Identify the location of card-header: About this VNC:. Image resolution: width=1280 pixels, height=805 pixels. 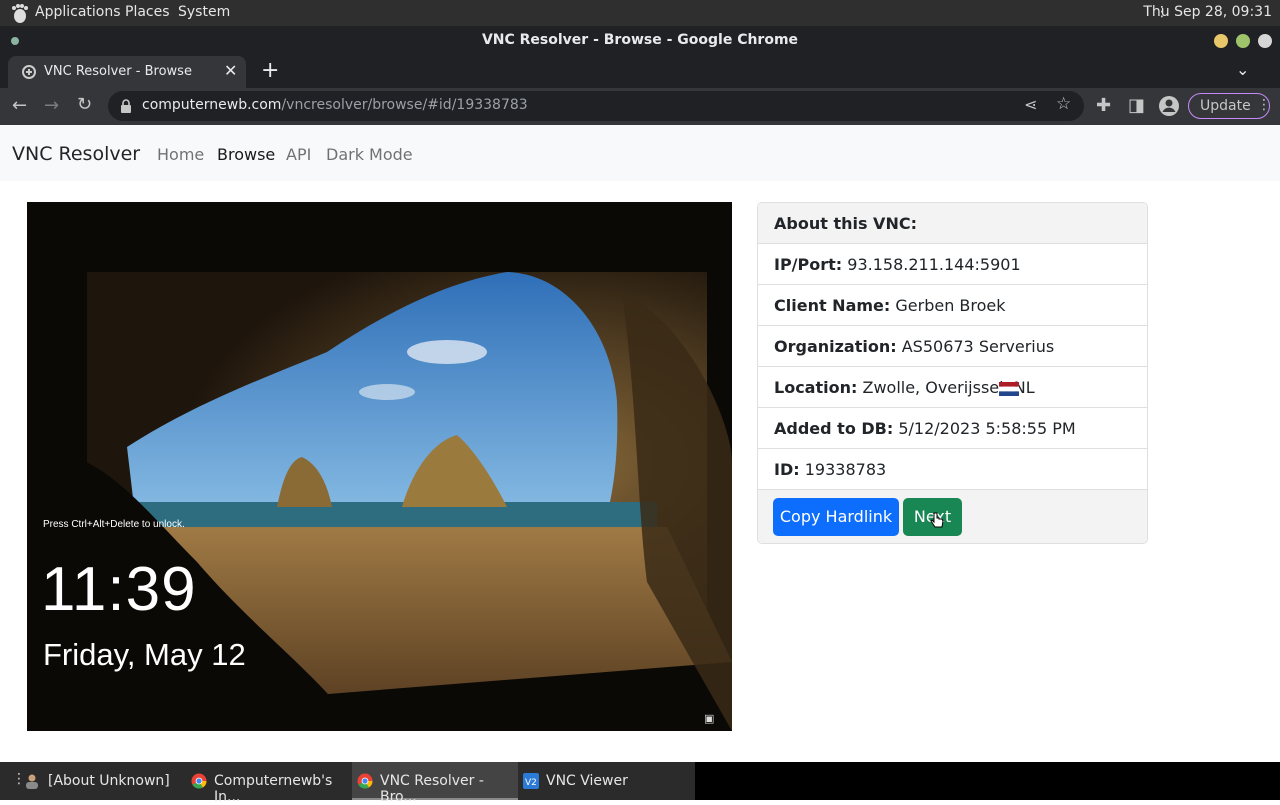
(952, 223).